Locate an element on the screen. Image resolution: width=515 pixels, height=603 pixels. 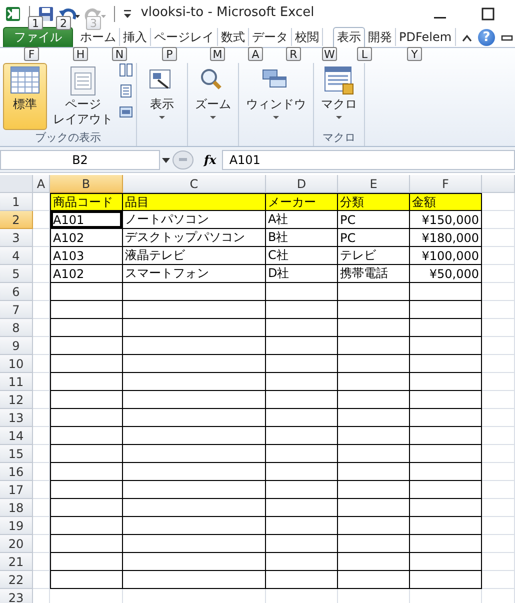
table-cell: A102 is located at coordinates (86, 238).